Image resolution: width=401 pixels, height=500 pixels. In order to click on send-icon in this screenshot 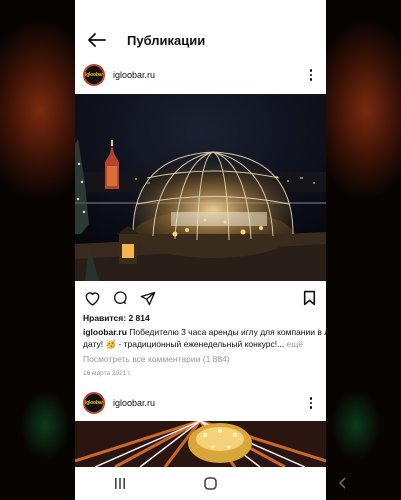, I will do `click(148, 298)`.